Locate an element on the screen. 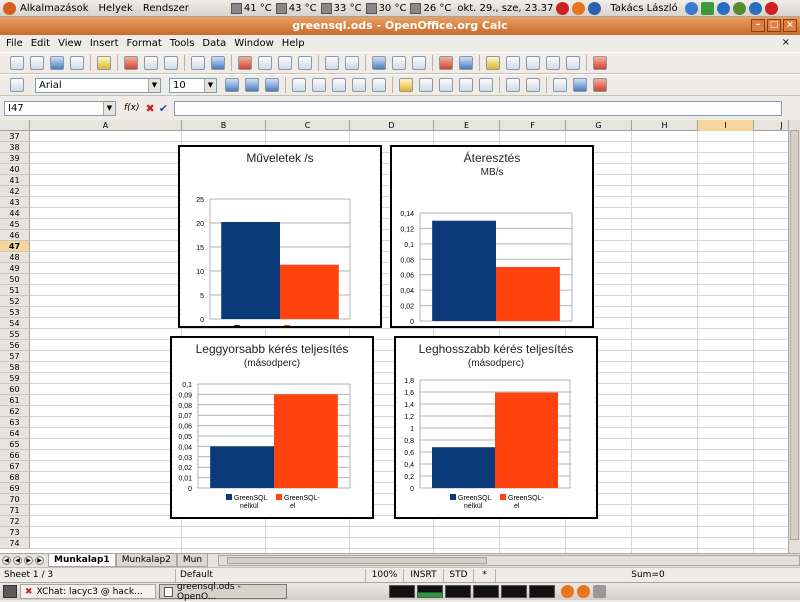 This screenshot has height=602, width=800. status-insert-mode: INSRT is located at coordinates (424, 575).